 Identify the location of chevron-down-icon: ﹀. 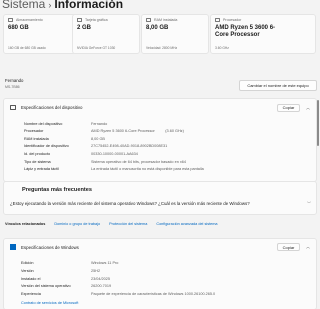
(309, 204).